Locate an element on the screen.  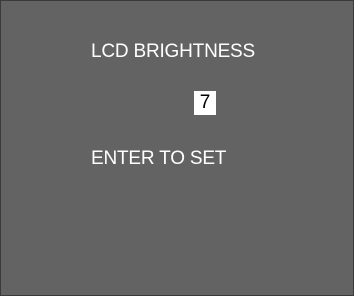
menu-title: LCD BRIGHTNESS is located at coordinates (173, 51).